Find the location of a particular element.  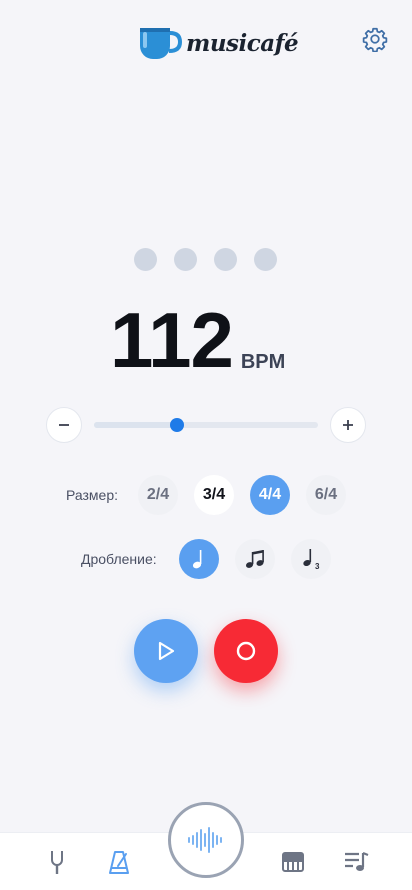

decrease-tempo-button is located at coordinates (64, 425).